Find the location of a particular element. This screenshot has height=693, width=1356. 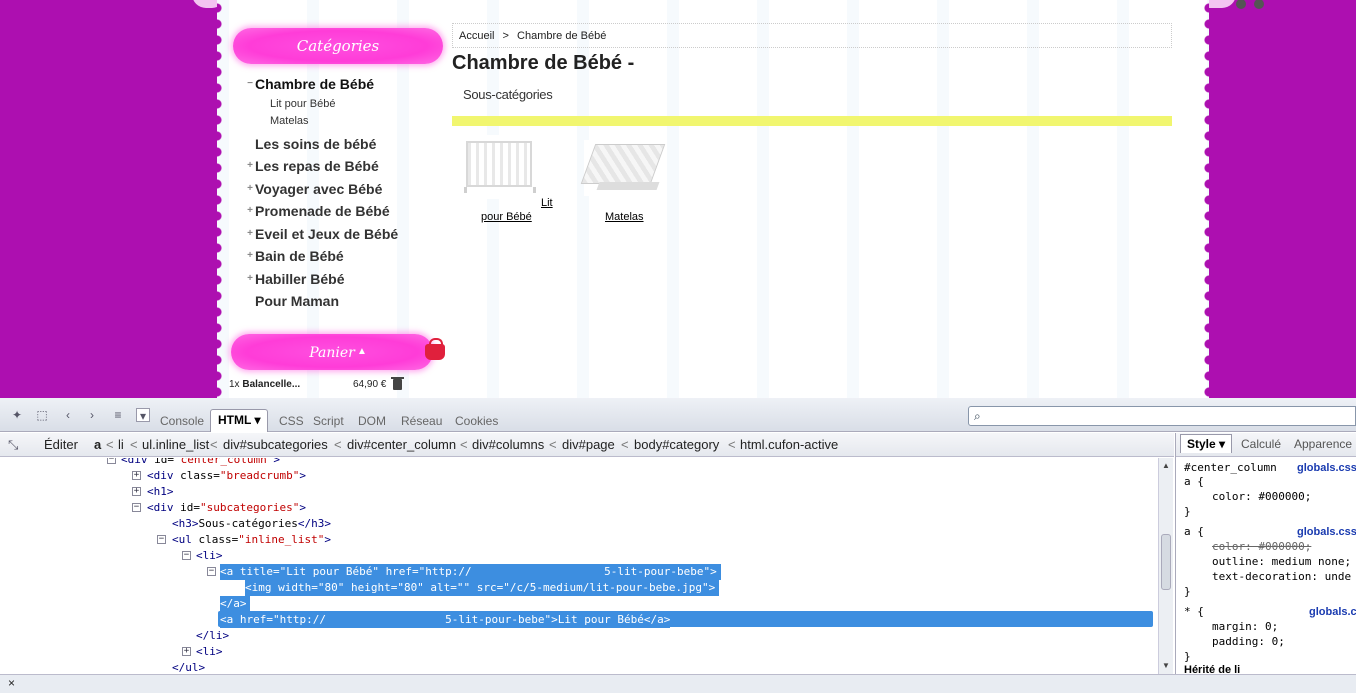

dropdown-icon: ▾ is located at coordinates (143, 415).